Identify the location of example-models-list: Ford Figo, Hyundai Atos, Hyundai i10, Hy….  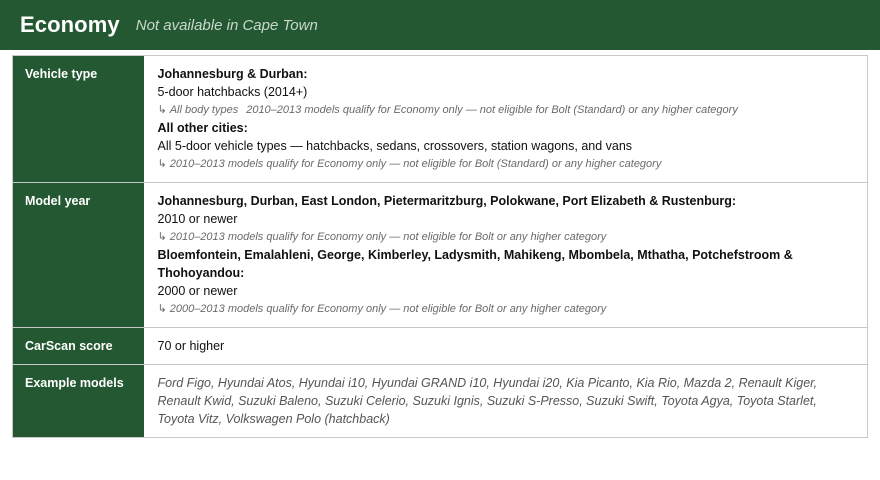
(487, 401).